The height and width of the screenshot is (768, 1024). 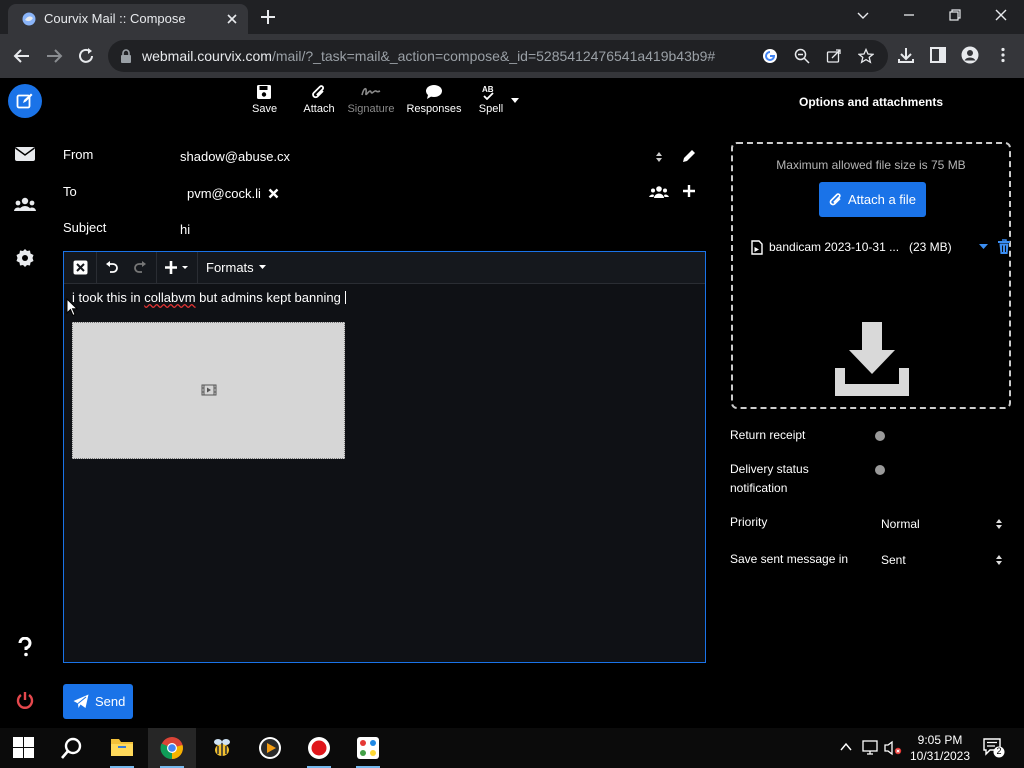 What do you see at coordinates (689, 191) in the screenshot?
I see `add-header-plus-icon` at bounding box center [689, 191].